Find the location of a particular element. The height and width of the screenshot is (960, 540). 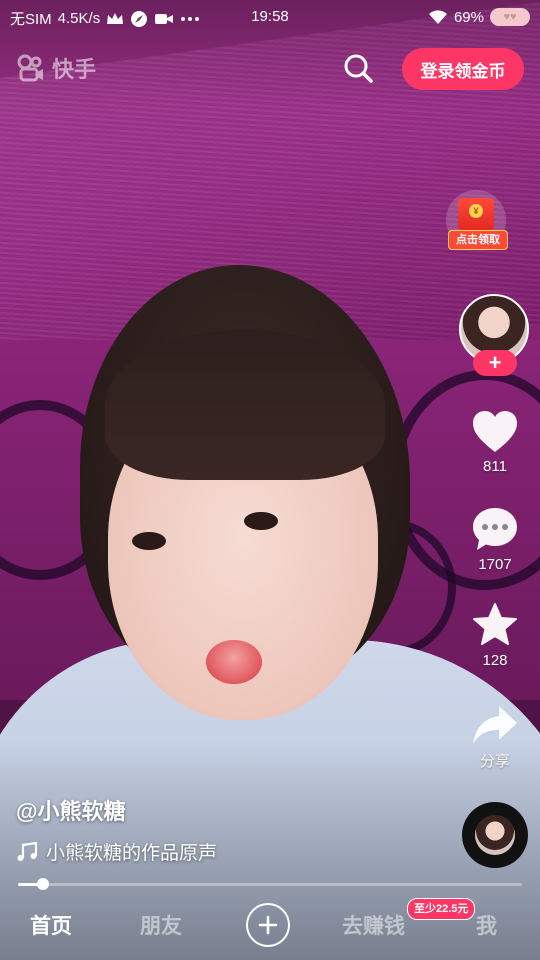

comment-count: 1707 is located at coordinates (495, 564).